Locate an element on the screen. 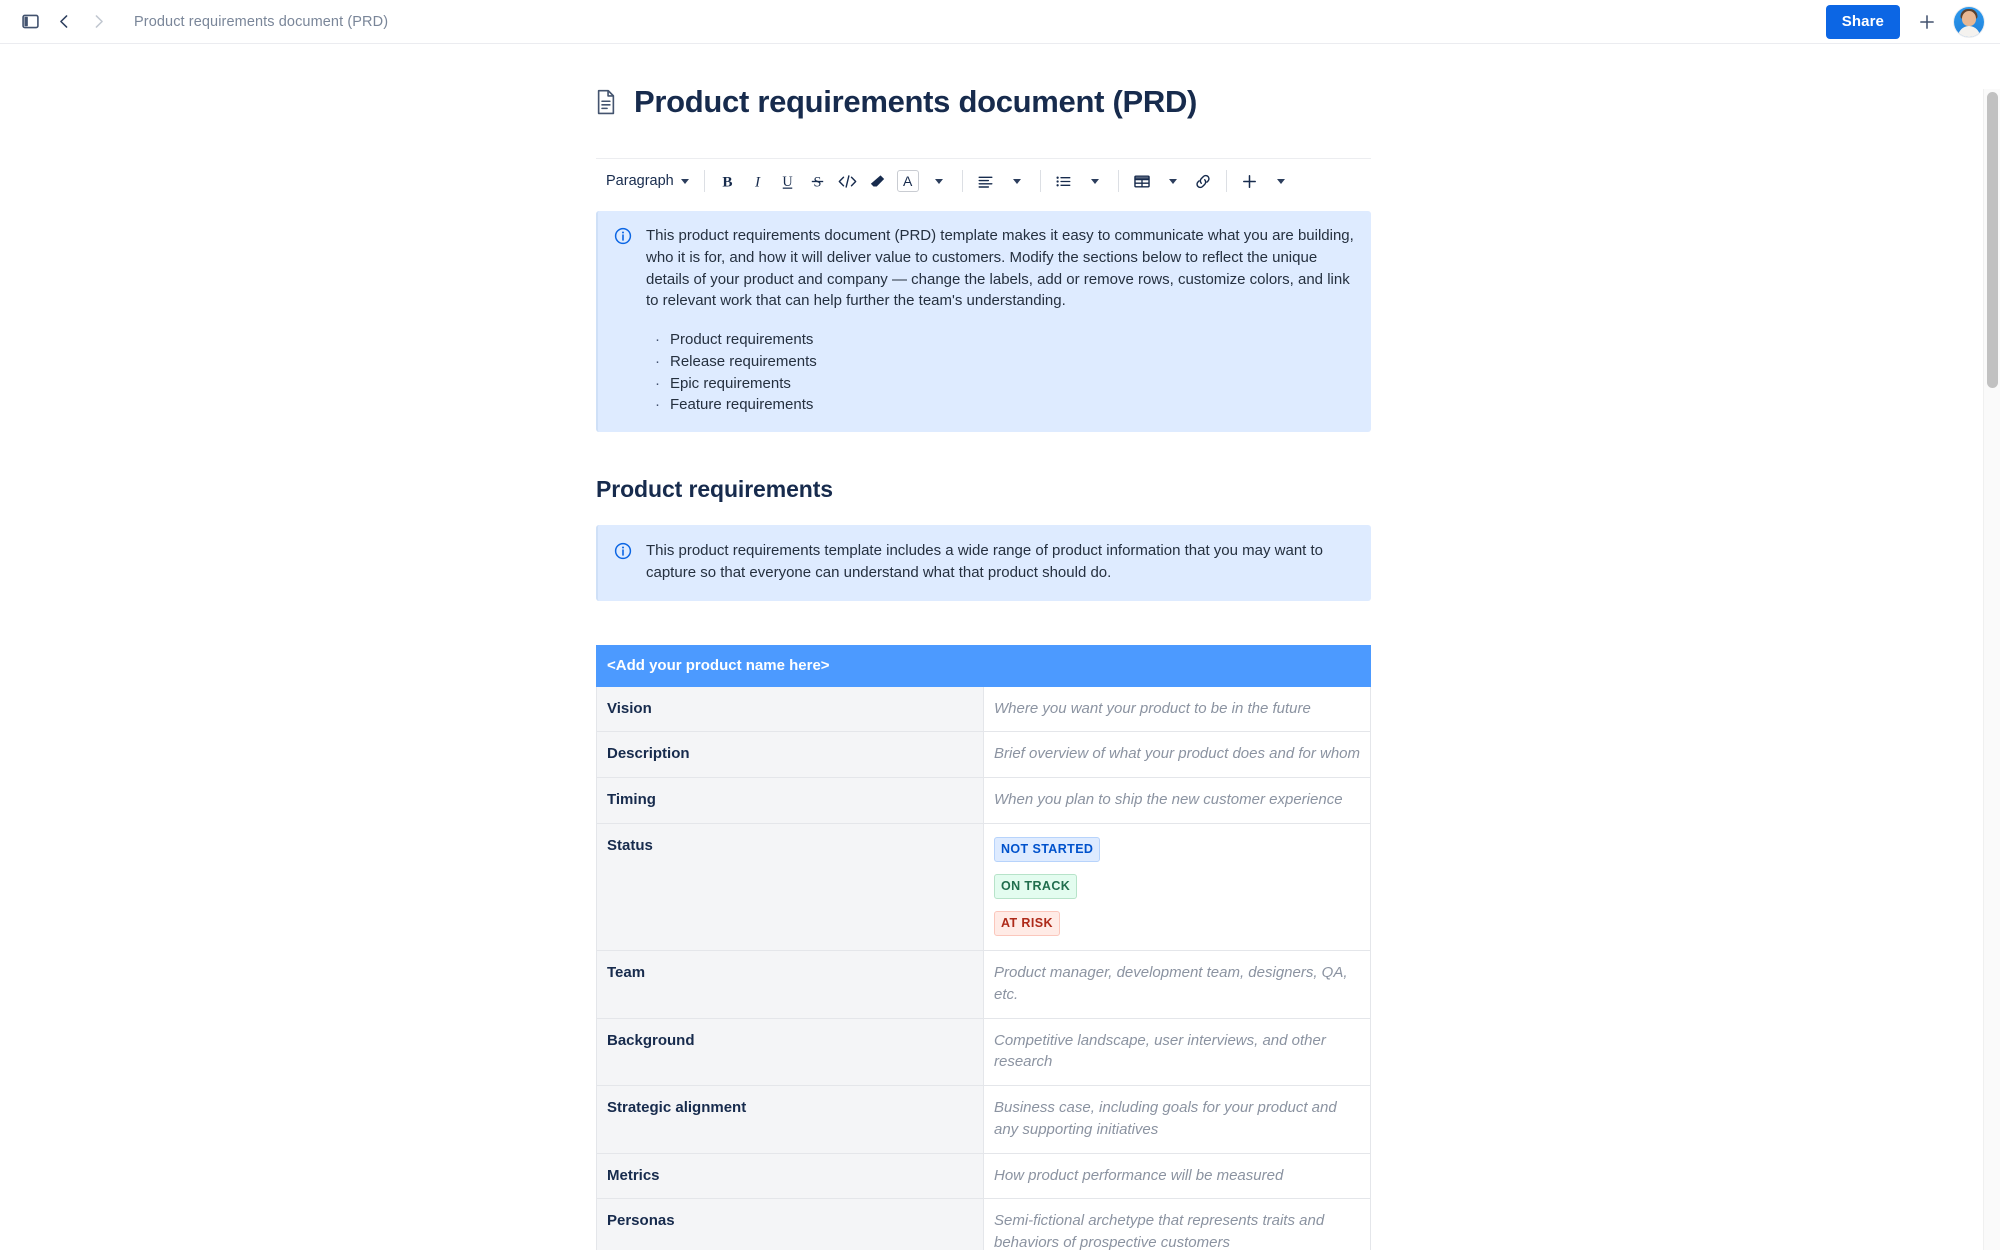 The image size is (2000, 1250). document-title-row: Product requirements document (PRD) is located at coordinates (983, 102).